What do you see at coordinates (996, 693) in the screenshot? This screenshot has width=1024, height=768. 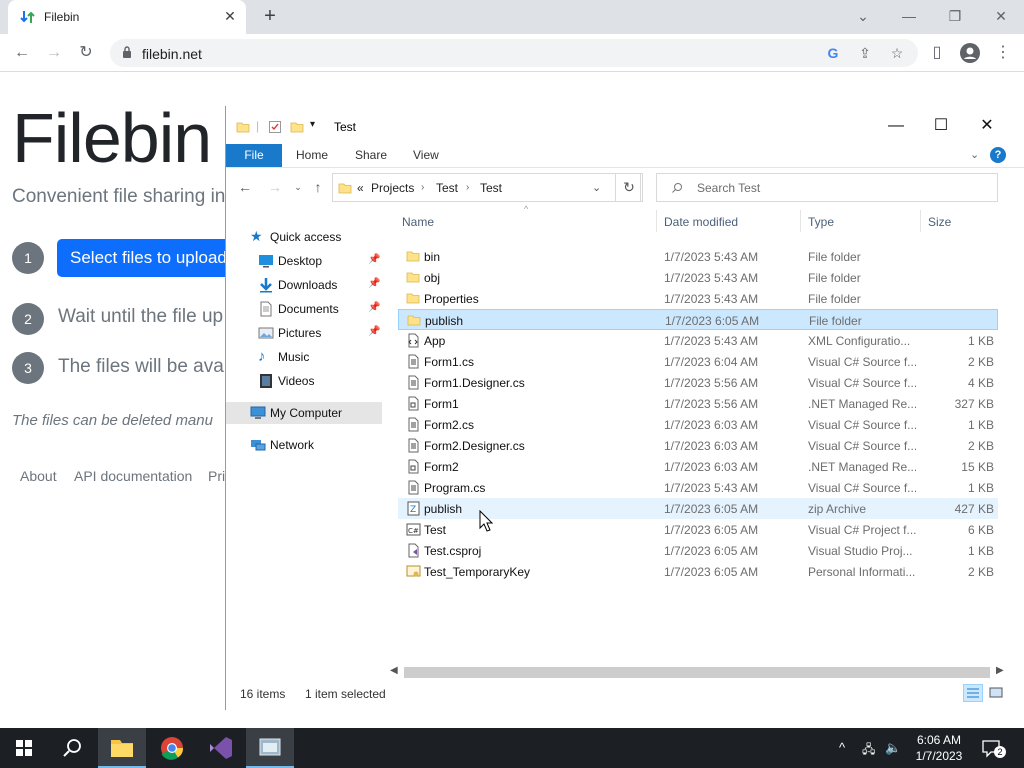 I see `large-icons-view-icon` at bounding box center [996, 693].